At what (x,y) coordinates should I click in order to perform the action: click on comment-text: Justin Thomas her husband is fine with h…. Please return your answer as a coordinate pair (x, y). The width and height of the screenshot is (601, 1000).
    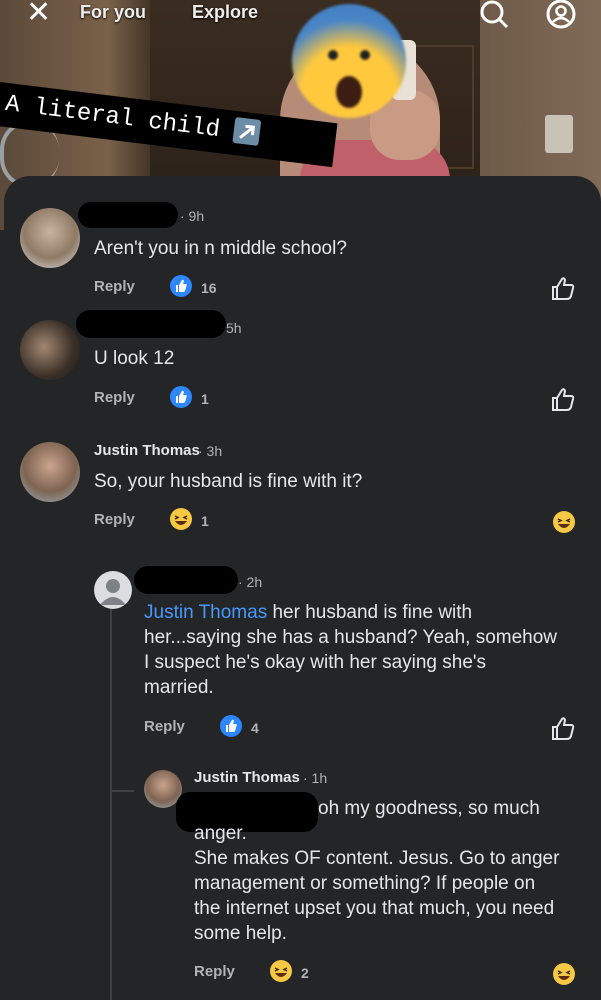
    Looking at the image, I should click on (369, 650).